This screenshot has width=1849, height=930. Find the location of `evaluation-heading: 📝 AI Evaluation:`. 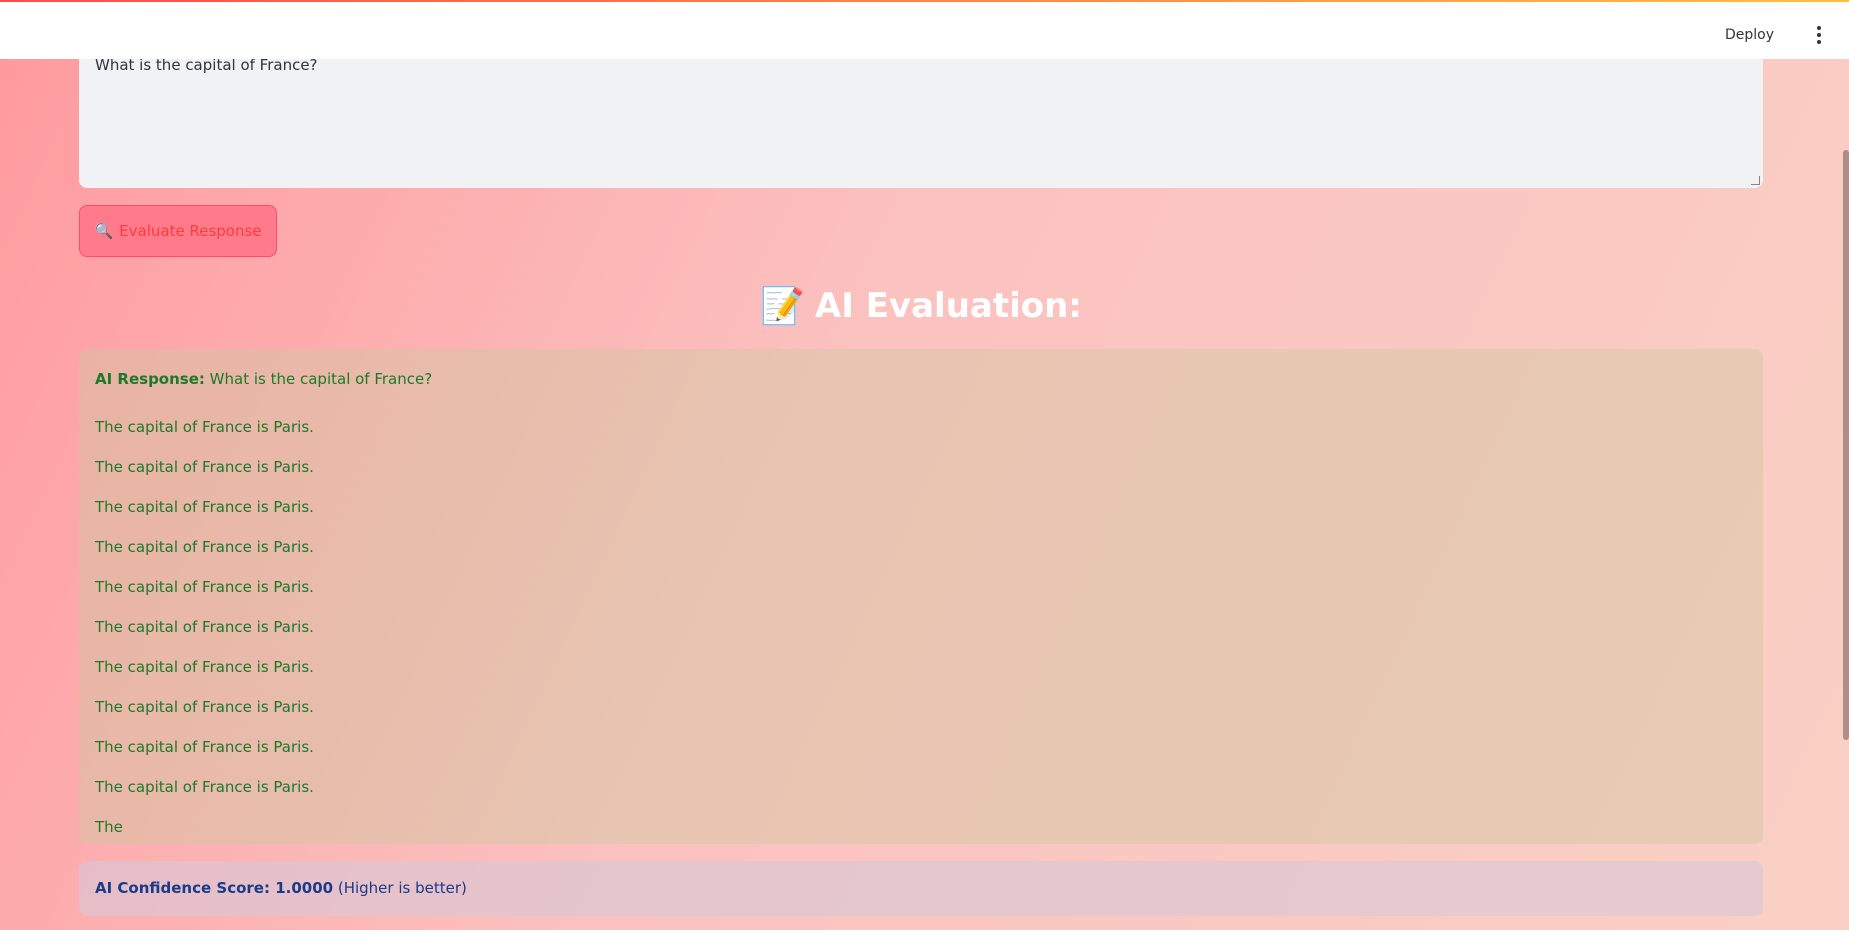

evaluation-heading: 📝 AI Evaluation: is located at coordinates (921, 306).